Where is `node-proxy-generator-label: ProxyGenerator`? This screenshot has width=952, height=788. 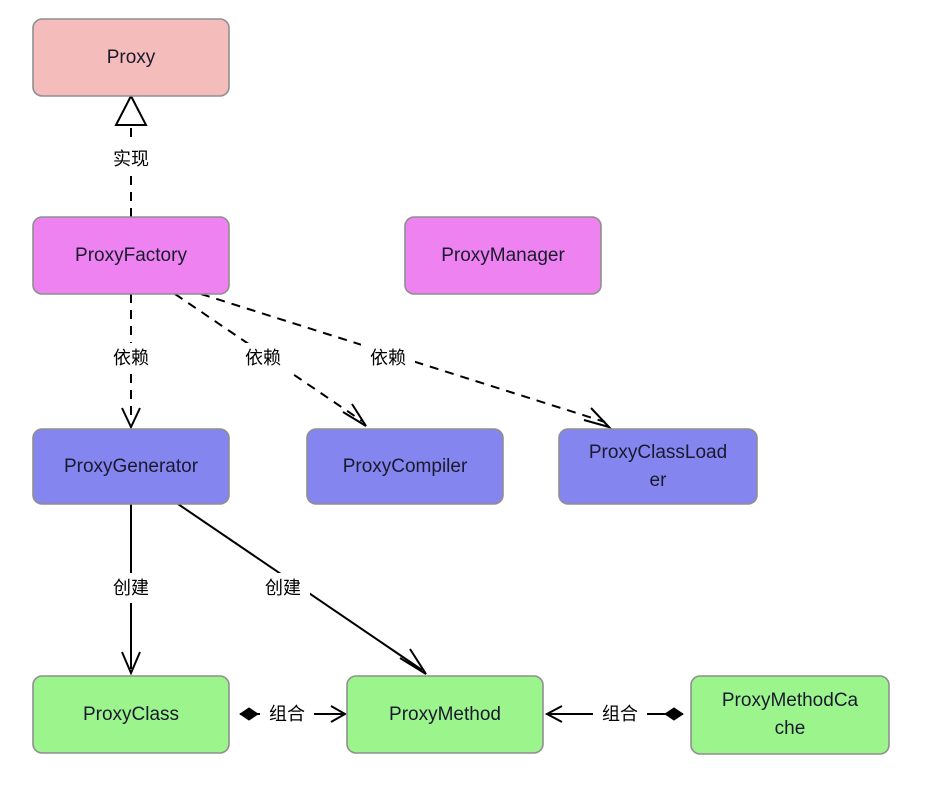 node-proxy-generator-label: ProxyGenerator is located at coordinates (131, 466).